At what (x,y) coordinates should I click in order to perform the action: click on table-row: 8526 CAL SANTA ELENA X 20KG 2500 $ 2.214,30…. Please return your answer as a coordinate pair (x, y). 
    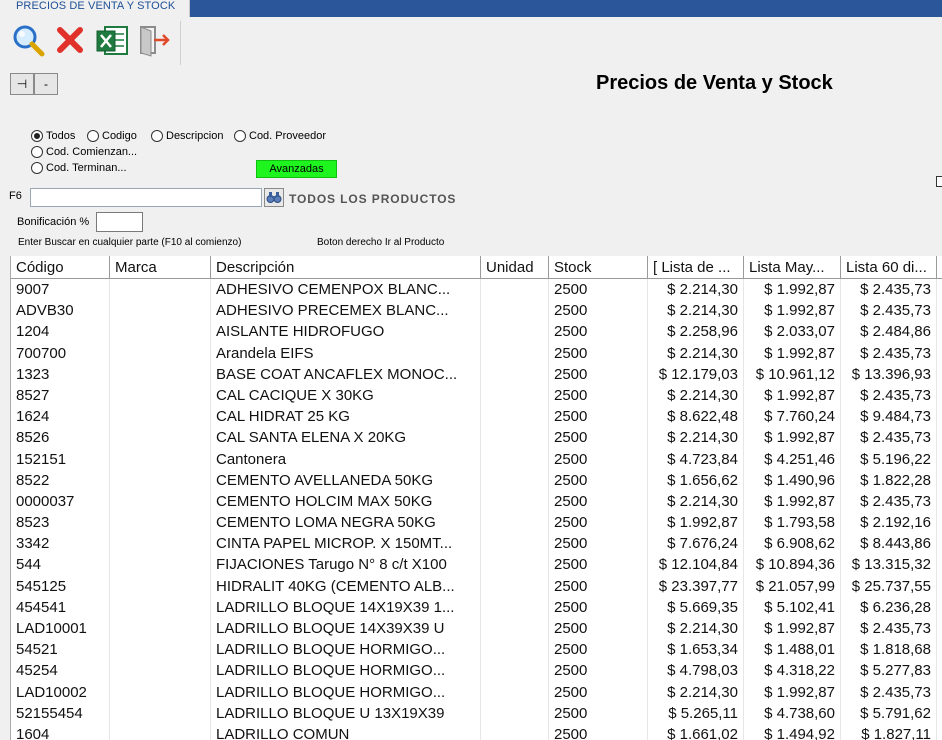
    Looking at the image, I should click on (476, 438).